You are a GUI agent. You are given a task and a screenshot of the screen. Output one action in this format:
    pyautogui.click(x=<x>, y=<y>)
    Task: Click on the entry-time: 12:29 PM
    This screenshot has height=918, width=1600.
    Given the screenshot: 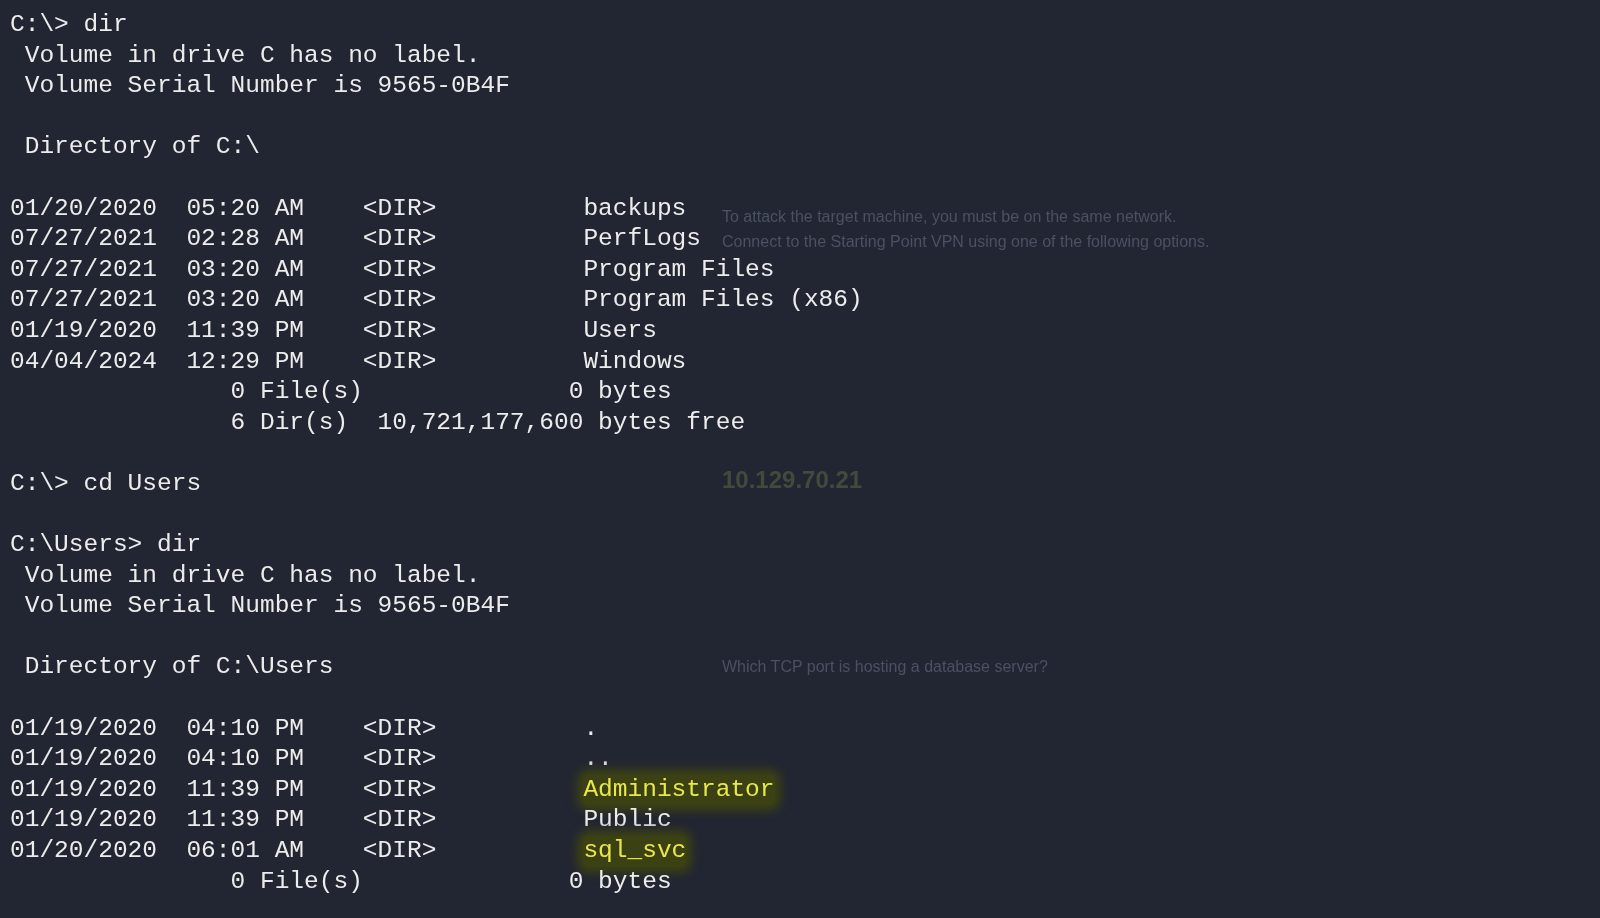 What is the action you would take?
    pyautogui.click(x=245, y=361)
    